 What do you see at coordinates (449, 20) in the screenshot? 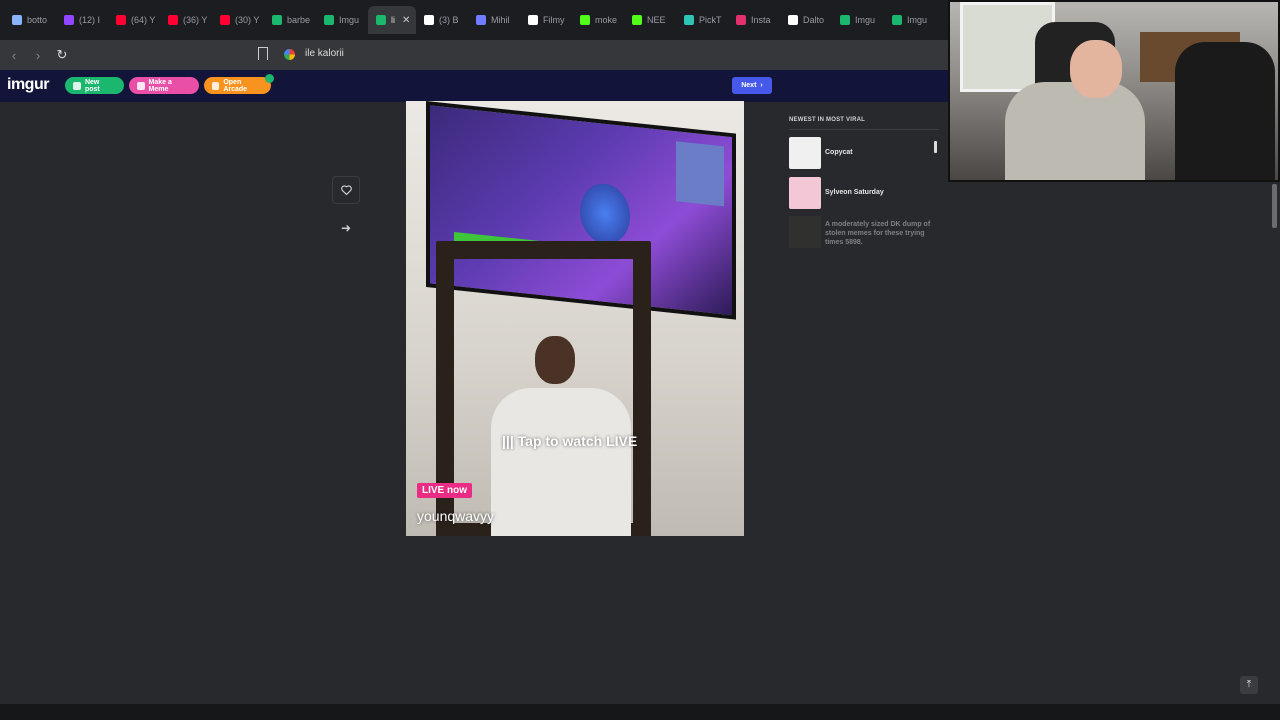
I see `browser-tab-label: (3) B` at bounding box center [449, 20].